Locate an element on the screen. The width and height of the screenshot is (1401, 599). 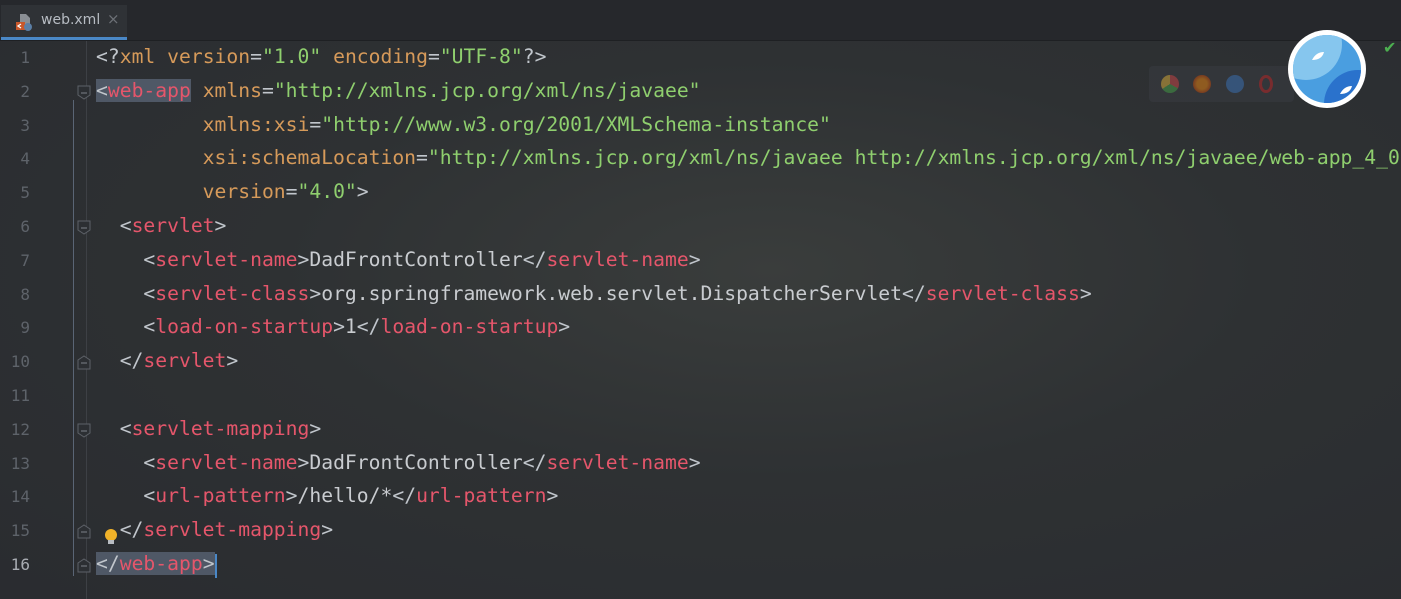
line-number: 2 is located at coordinates (25, 91).